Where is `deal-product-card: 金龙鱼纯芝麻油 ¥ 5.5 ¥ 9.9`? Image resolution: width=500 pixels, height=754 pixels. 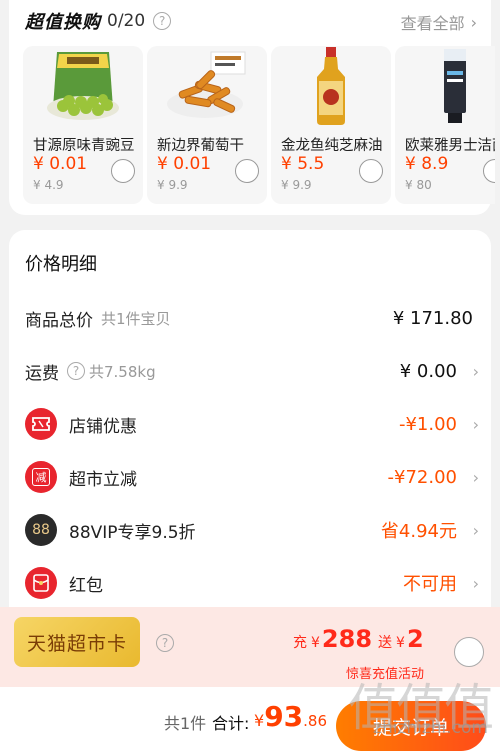
deal-product-card: 金龙鱼纯芝麻油 ¥ 5.5 ¥ 9.9 is located at coordinates (331, 125).